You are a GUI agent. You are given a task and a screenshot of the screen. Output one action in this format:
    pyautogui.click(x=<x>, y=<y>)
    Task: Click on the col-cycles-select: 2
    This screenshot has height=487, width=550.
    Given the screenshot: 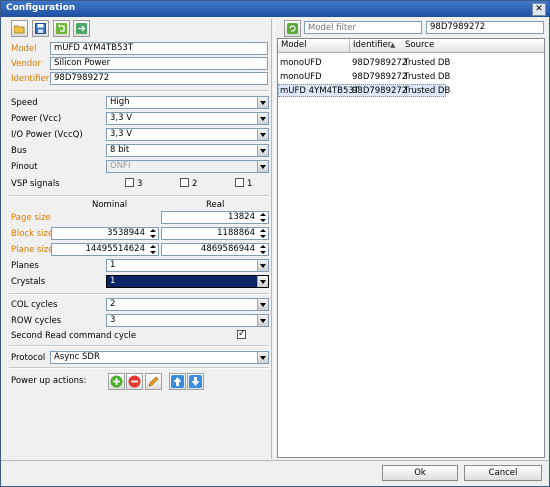 What is the action you would take?
    pyautogui.click(x=187, y=304)
    